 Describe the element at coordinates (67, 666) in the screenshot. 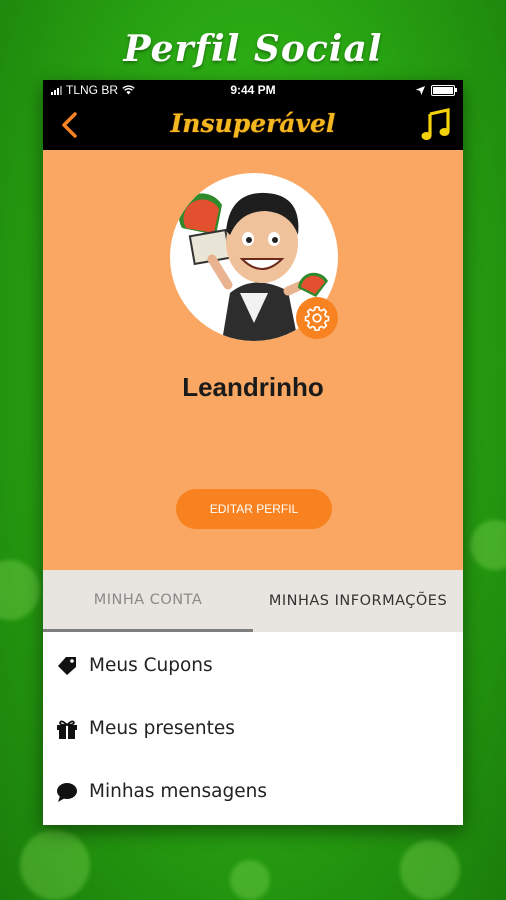

I see `tag-icon` at that location.